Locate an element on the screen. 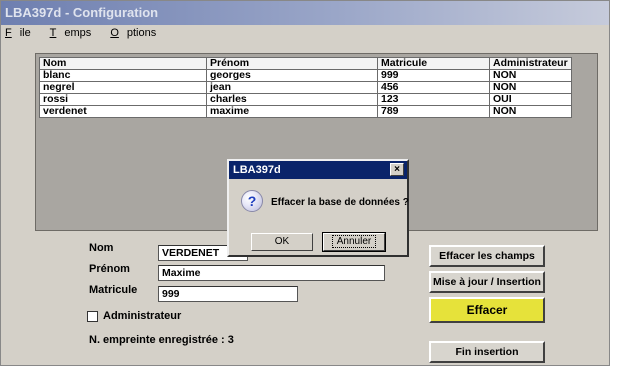 This screenshot has height=370, width=618. empreinte-label: N. empreinte enregistrée : 3 is located at coordinates (161, 340).